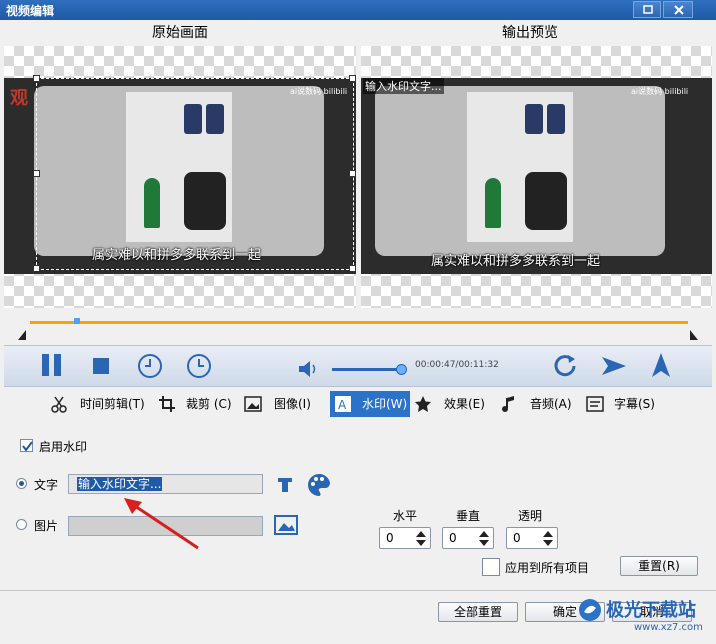  Describe the element at coordinates (547, 568) in the screenshot. I see `apply-all-label: 应用到所有项目` at that location.